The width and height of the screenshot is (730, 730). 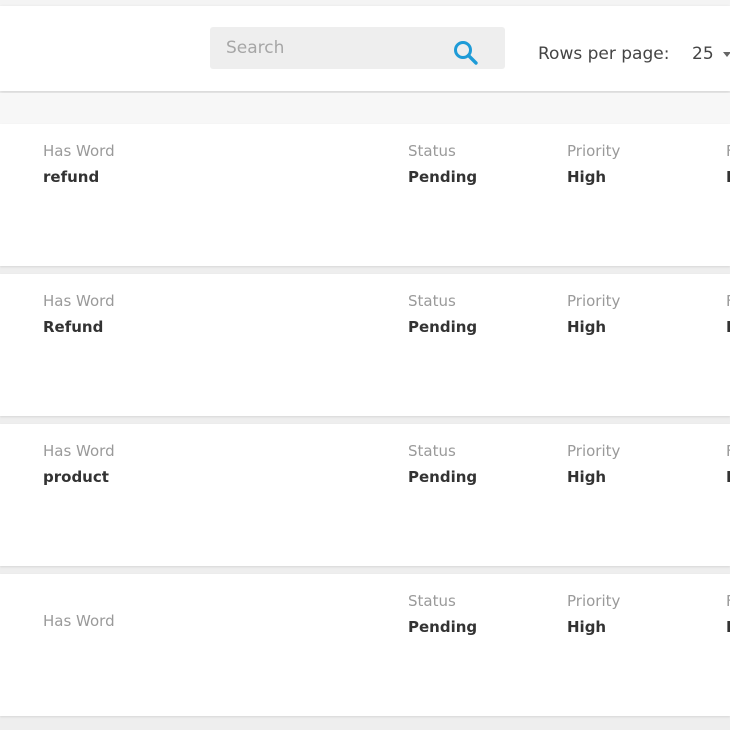 I want to click on has-word-value: refund, so click(x=71, y=177).